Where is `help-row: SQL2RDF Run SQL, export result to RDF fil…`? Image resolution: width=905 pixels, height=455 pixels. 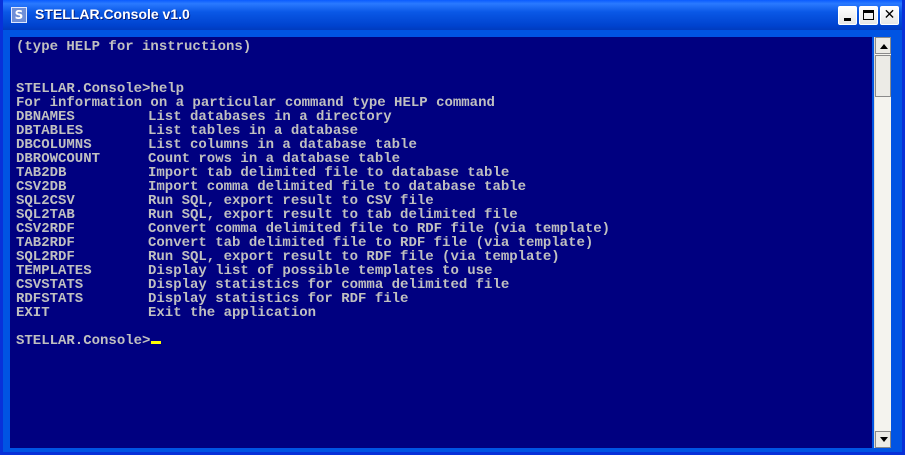
help-row: SQL2RDF Run SQL, export result to RDF fil… is located at coordinates (441, 257).